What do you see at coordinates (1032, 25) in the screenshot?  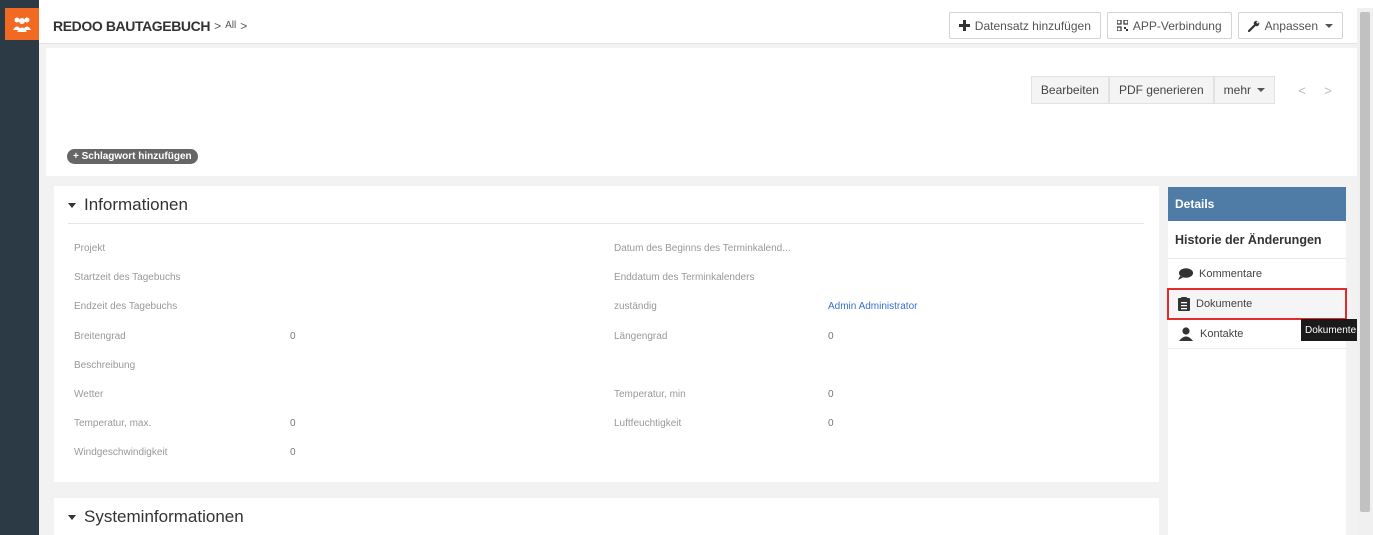 I see `add-record-label: Datensatz hinzufügen` at bounding box center [1032, 25].